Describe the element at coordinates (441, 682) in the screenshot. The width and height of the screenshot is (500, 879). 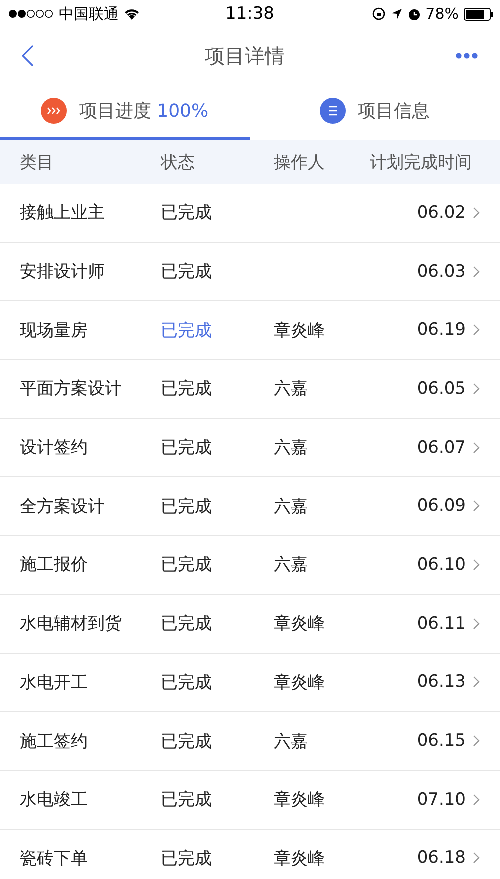
I see `table-cell: 06.13` at that location.